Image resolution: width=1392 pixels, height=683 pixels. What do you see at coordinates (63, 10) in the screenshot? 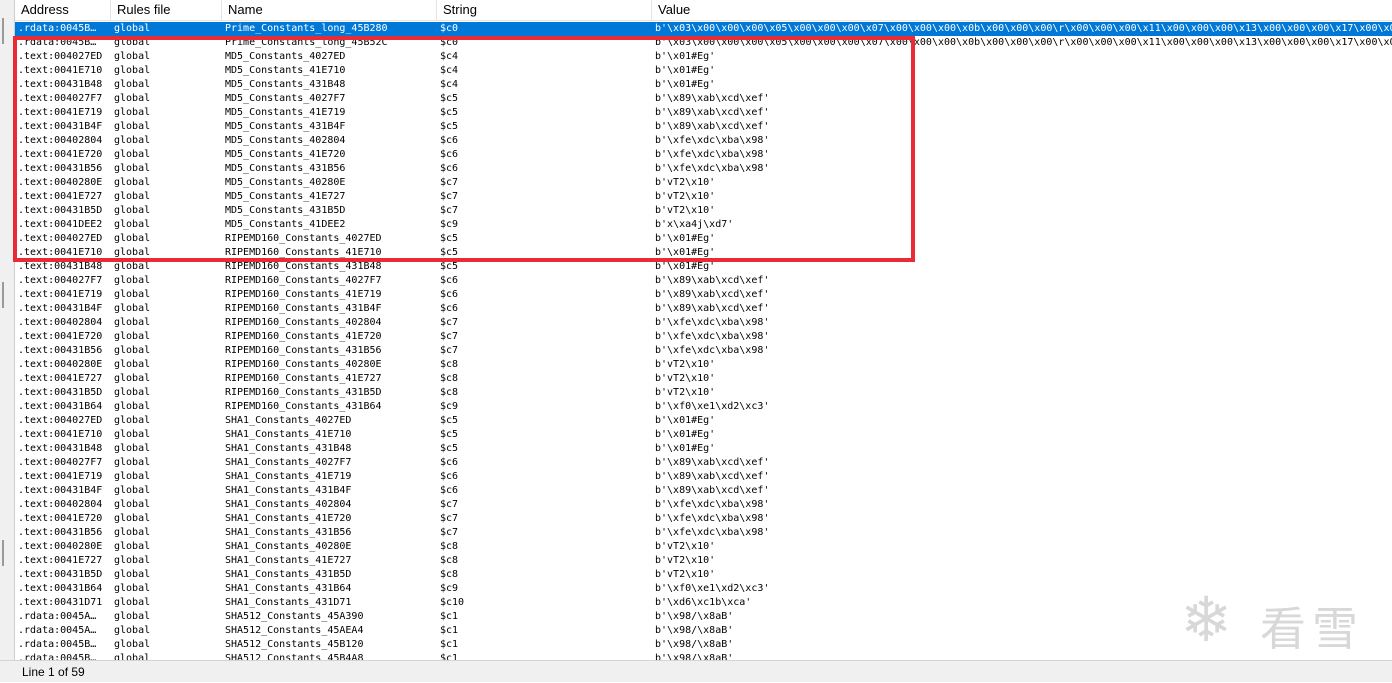
I see `column-header-address: Address` at bounding box center [63, 10].